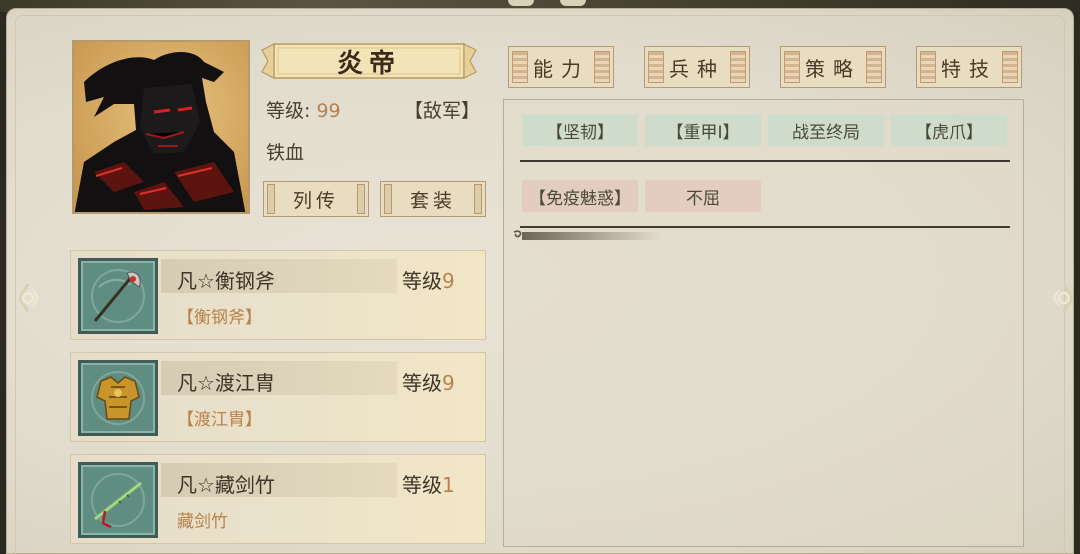 The width and height of the screenshot is (1080, 554). Describe the element at coordinates (202, 522) in the screenshot. I see `equipment-tag: 藏剑竹` at that location.